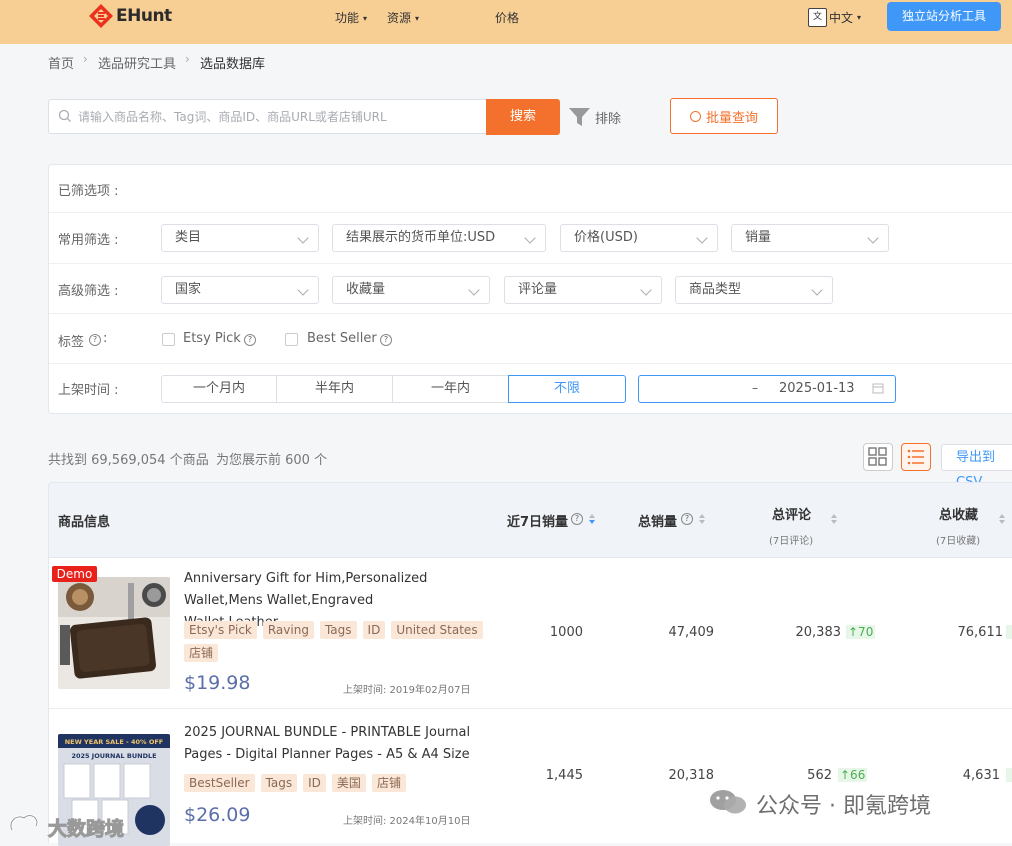 The height and width of the screenshot is (846, 1012). I want to click on exclude-toggle: 排除, so click(608, 117).